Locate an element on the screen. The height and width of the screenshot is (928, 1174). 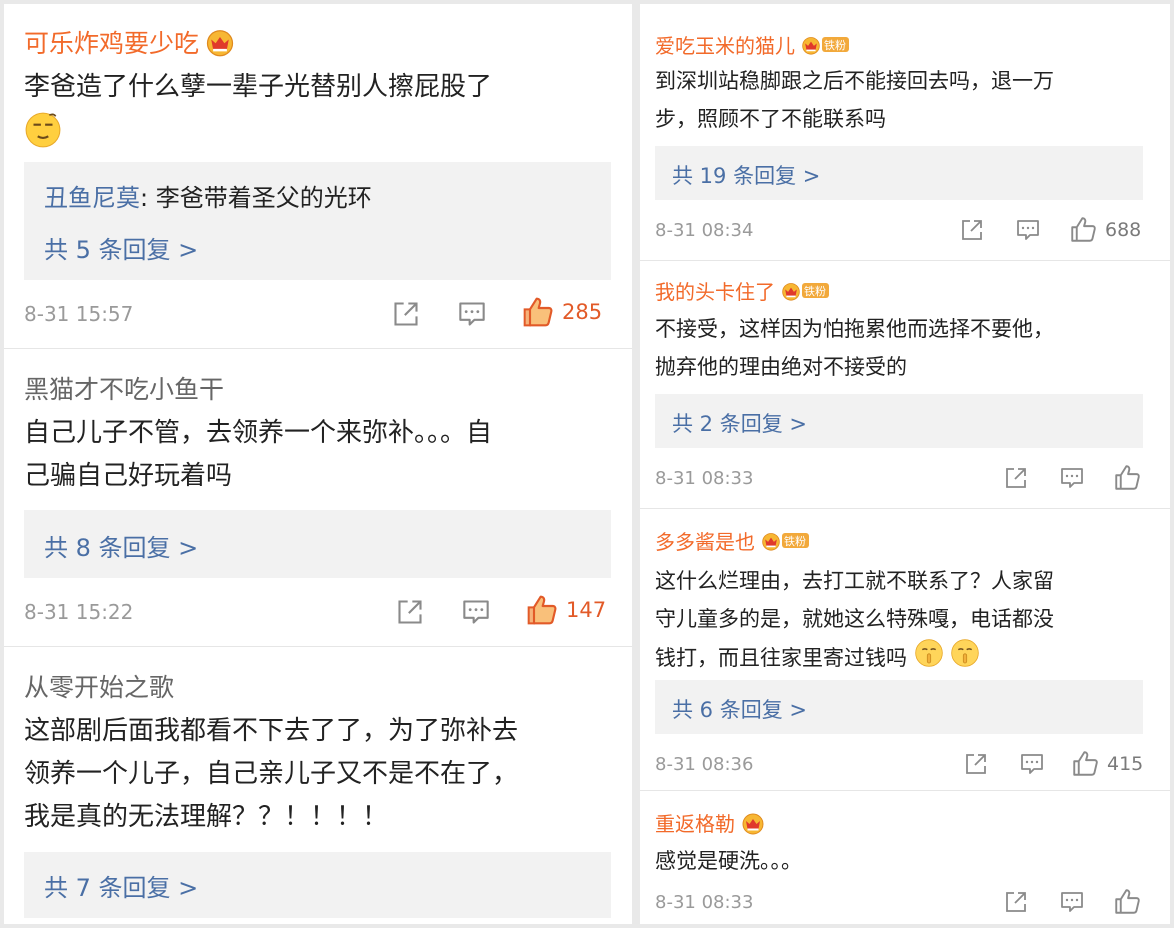
comment-username: 从零开始之歌 is located at coordinates (99, 686).